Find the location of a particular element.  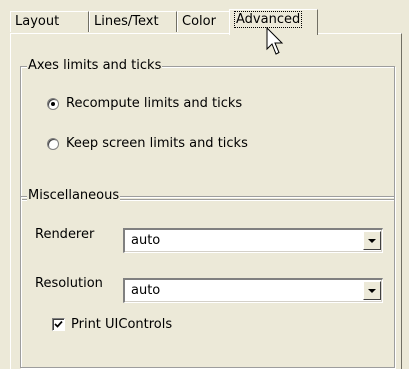

renderer-dropdown: auto is located at coordinates (253, 240).